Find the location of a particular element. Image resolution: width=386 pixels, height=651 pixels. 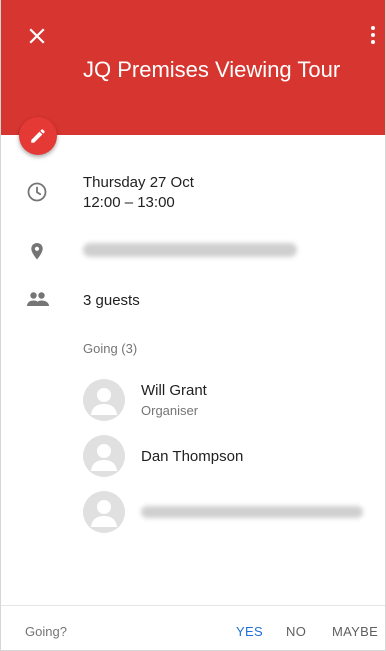

going-section-header: Going (3) is located at coordinates (110, 348).